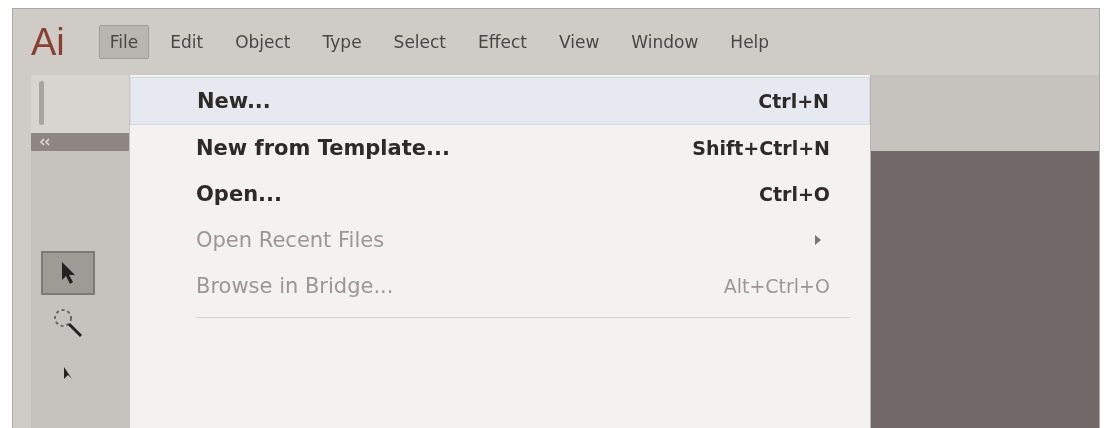  Describe the element at coordinates (500, 101) in the screenshot. I see `menu-entry: New... Ctrl+N` at that location.